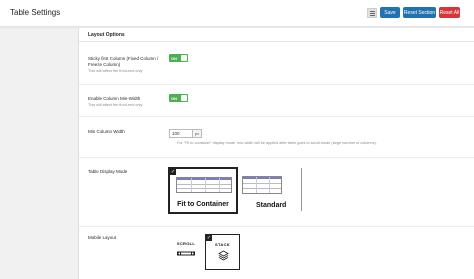  Describe the element at coordinates (178, 98) in the screenshot. I see `column-min-width-toggle: ON` at that location.